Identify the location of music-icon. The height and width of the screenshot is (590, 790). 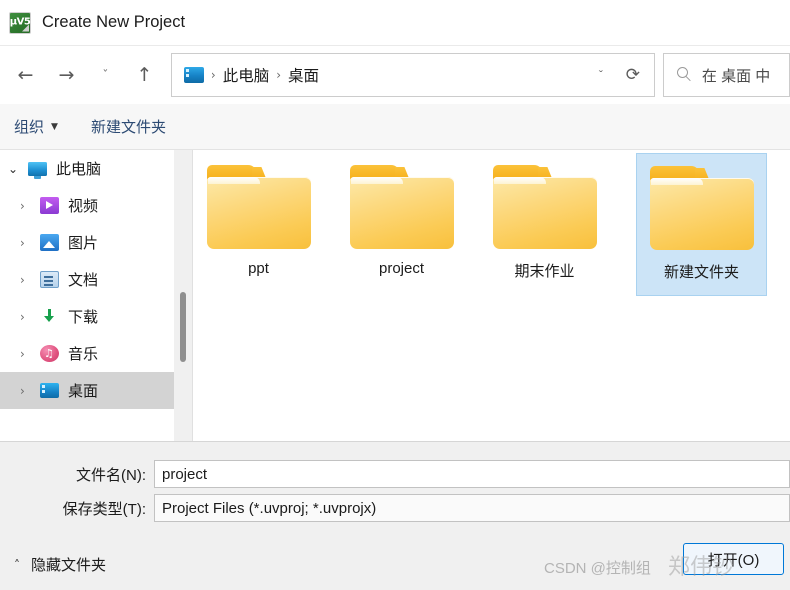
(49, 353).